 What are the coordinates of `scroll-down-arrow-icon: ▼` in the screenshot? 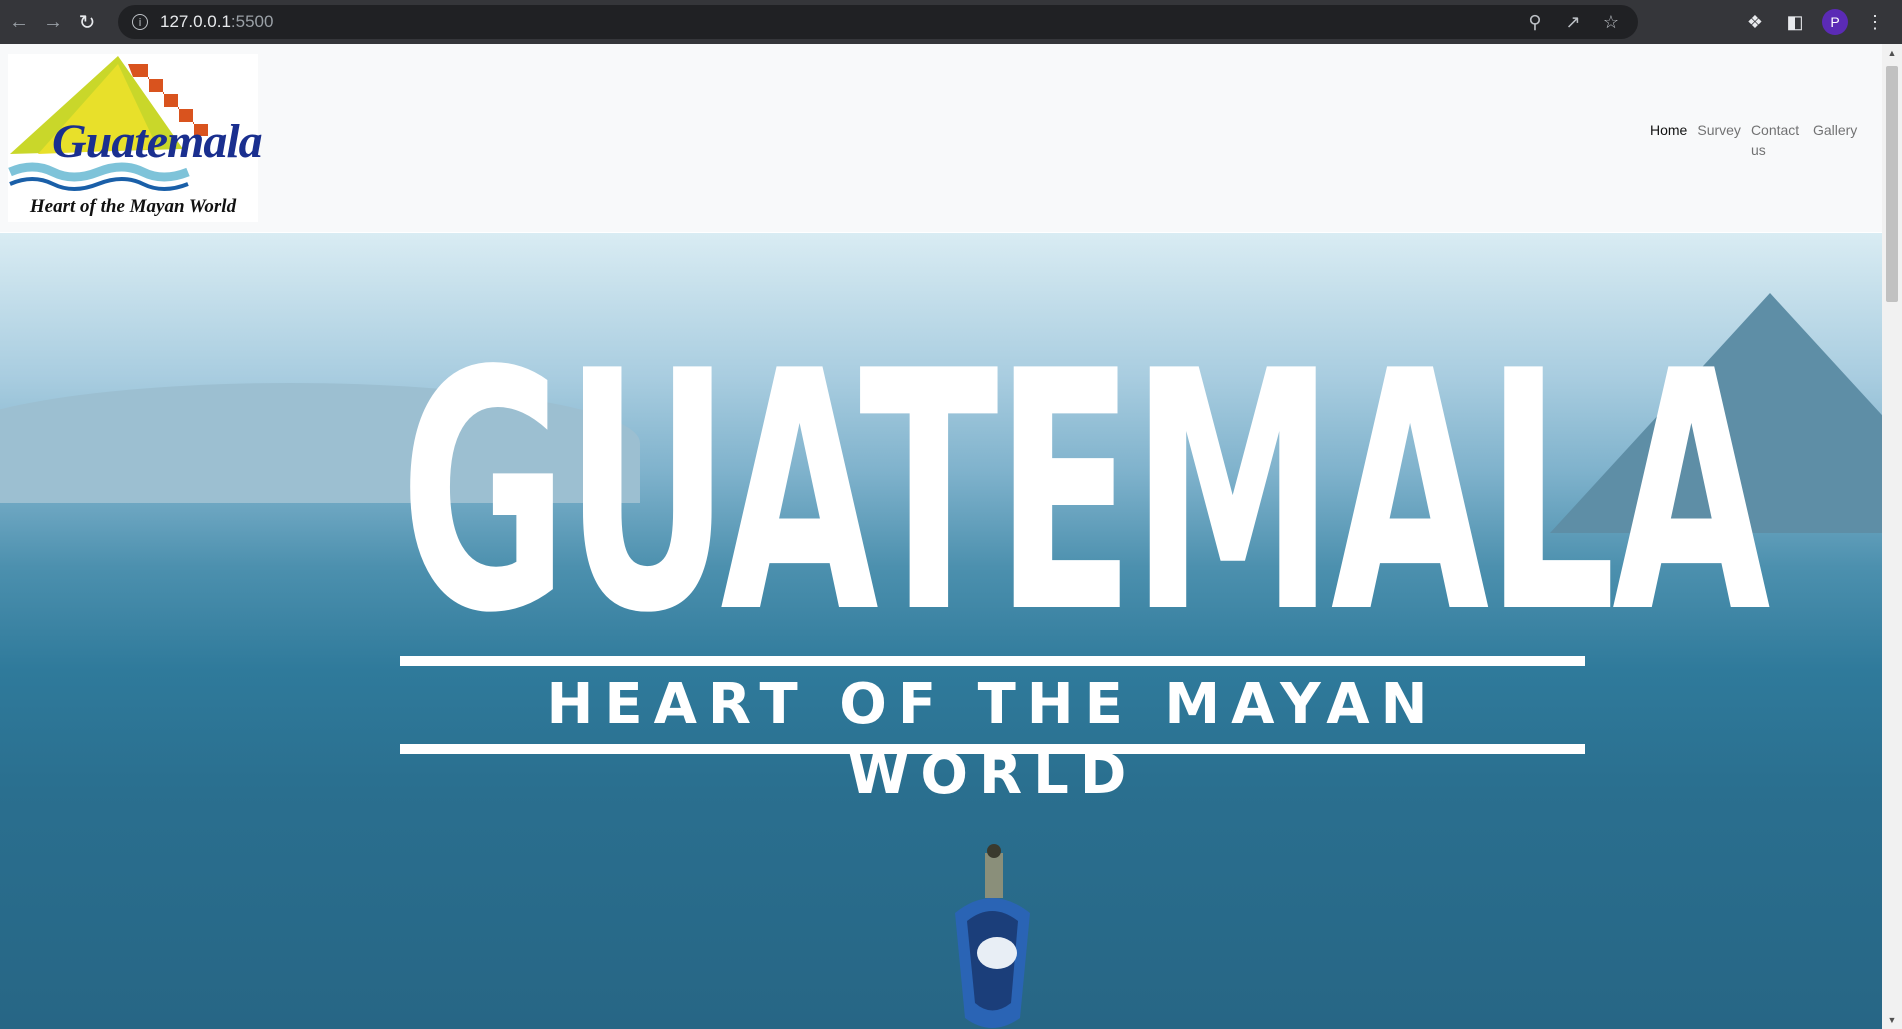 It's located at (1892, 1020).